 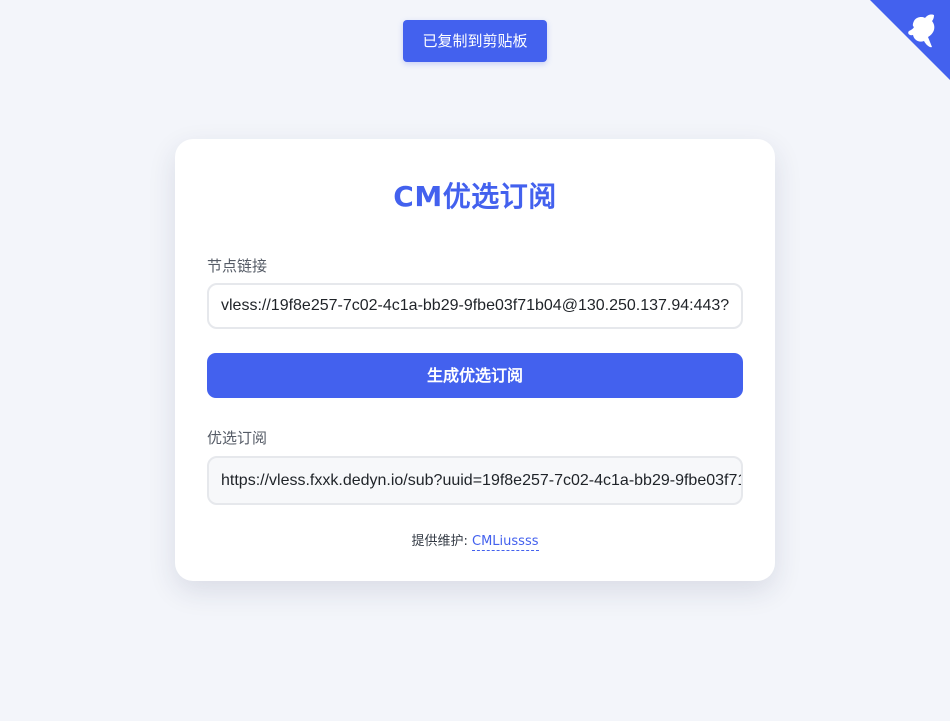 I want to click on generate-subscription-button: 生成优选订阅, so click(x=475, y=375).